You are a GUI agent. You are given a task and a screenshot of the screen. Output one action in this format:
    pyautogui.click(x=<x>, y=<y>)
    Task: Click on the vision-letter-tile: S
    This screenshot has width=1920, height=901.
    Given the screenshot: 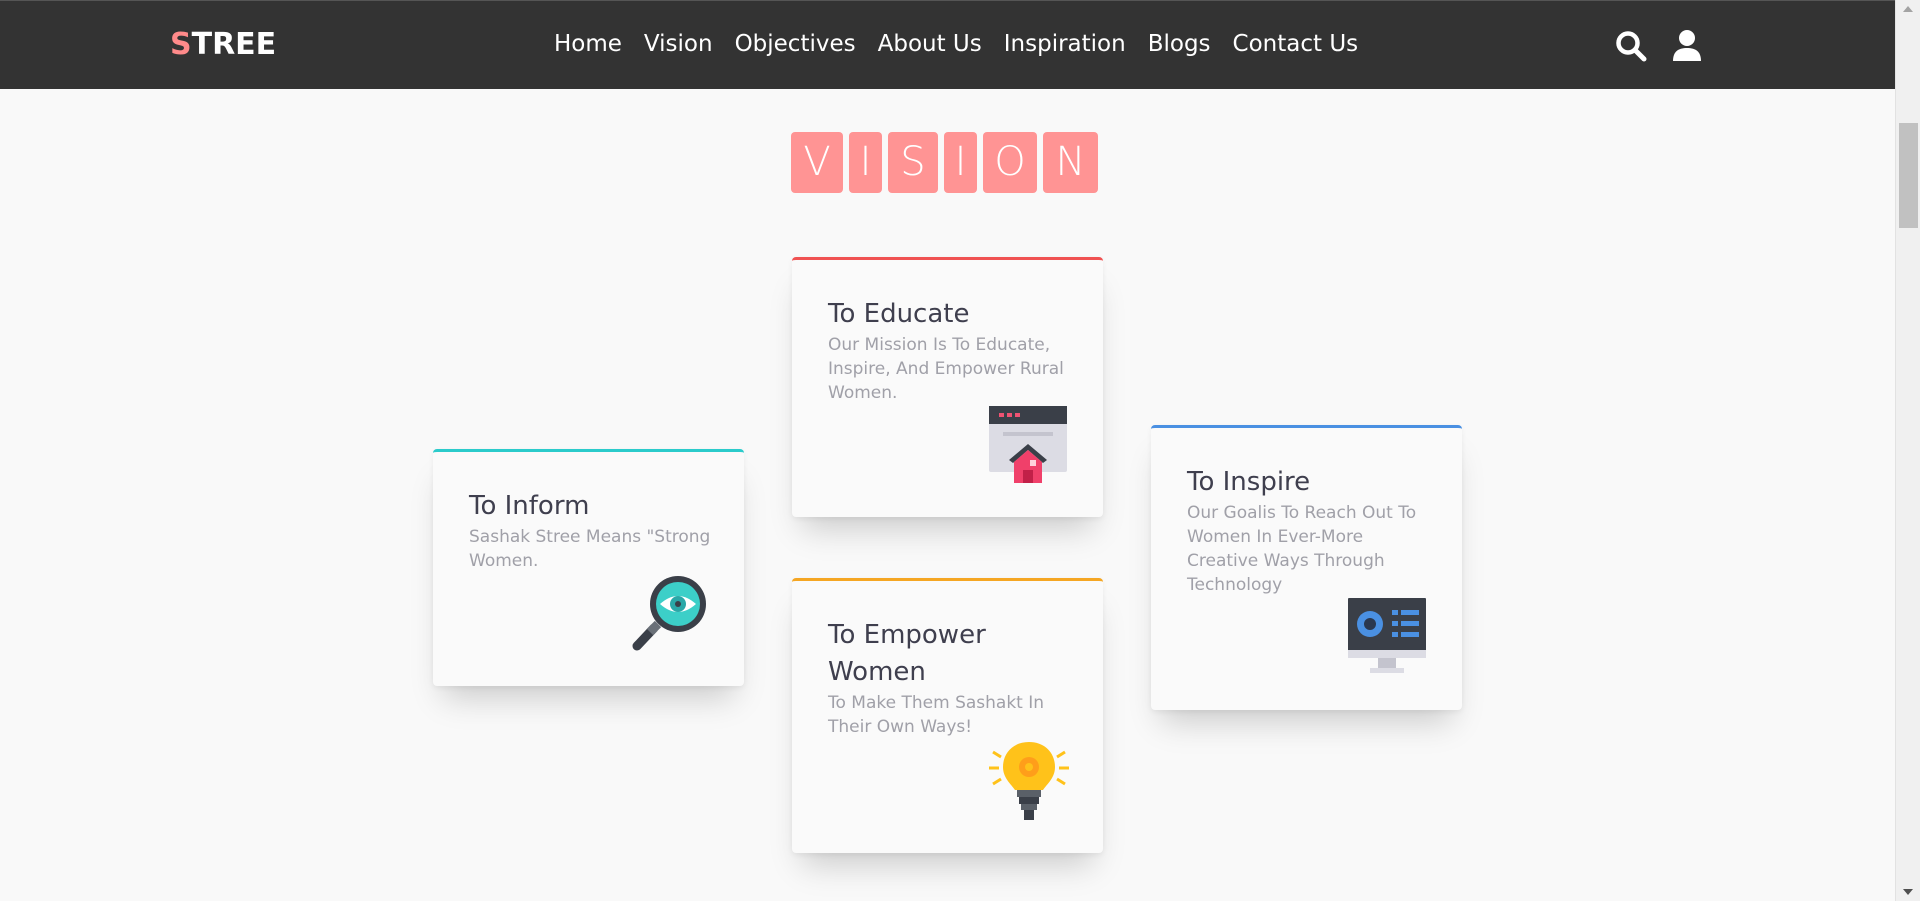 What is the action you would take?
    pyautogui.click(x=913, y=162)
    